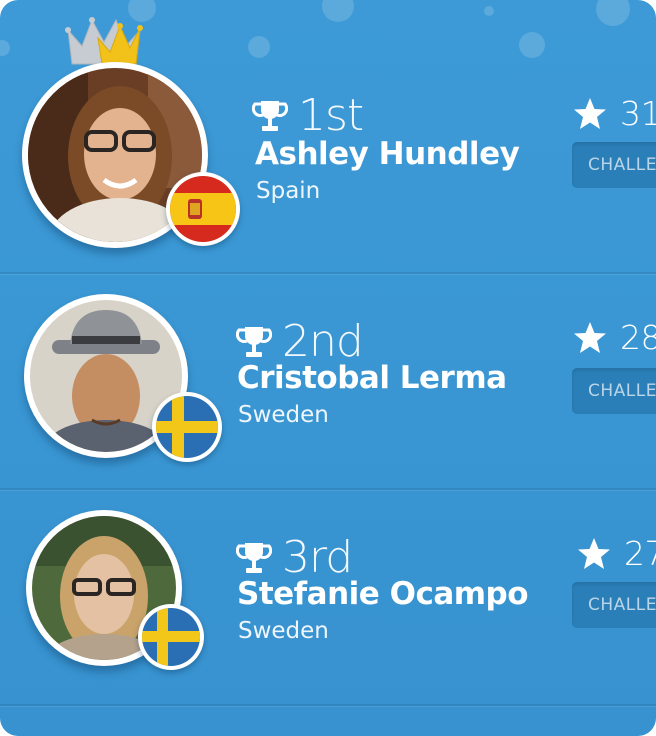 Image resolution: width=656 pixels, height=736 pixels. I want to click on player-country: Spain, so click(288, 191).